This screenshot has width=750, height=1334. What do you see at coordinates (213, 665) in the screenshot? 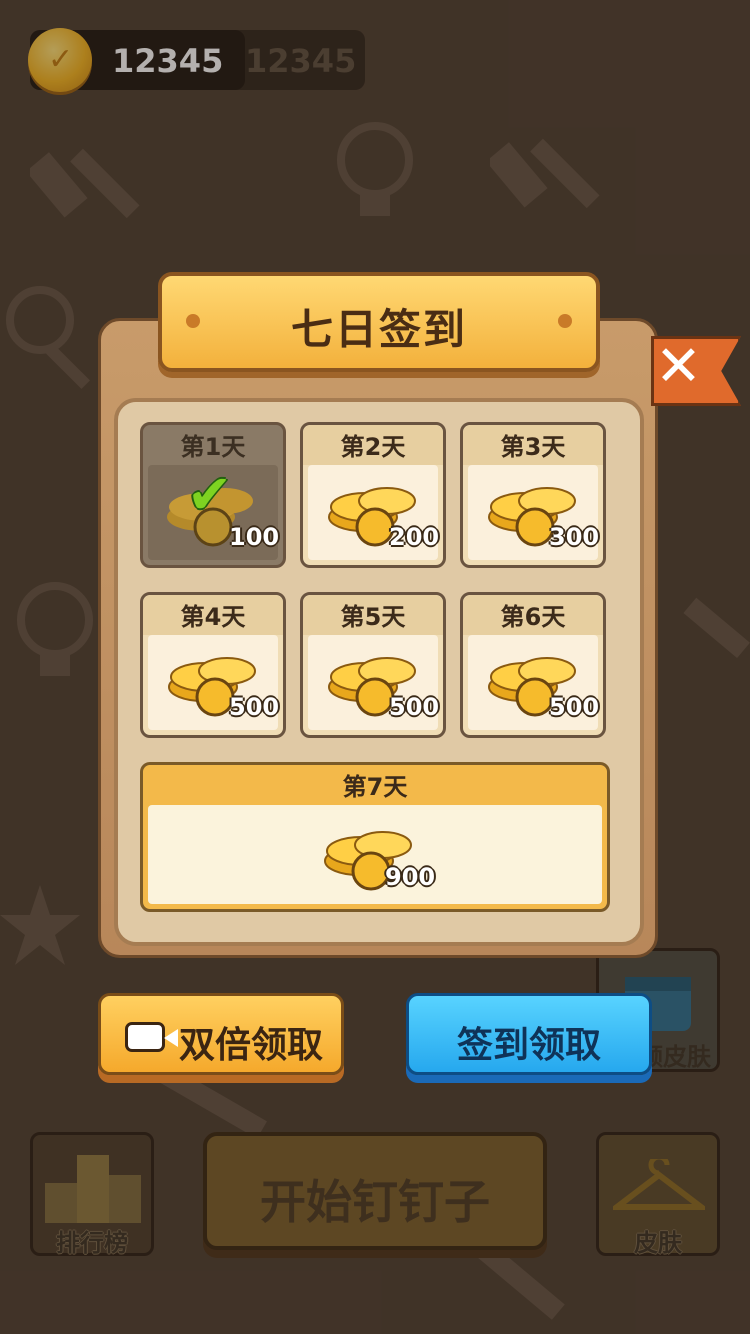
I see `day-card-4: 第4天 500` at bounding box center [213, 665].